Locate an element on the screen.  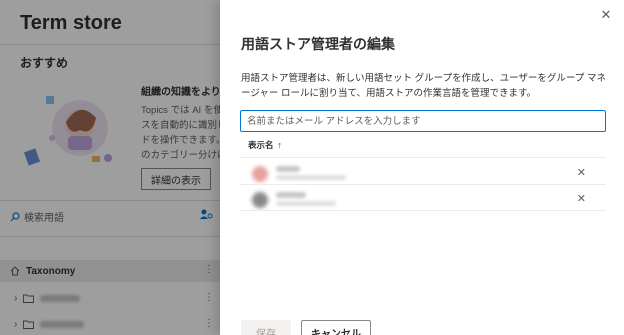
column-header-label: 表示名 is located at coordinates (261, 145).